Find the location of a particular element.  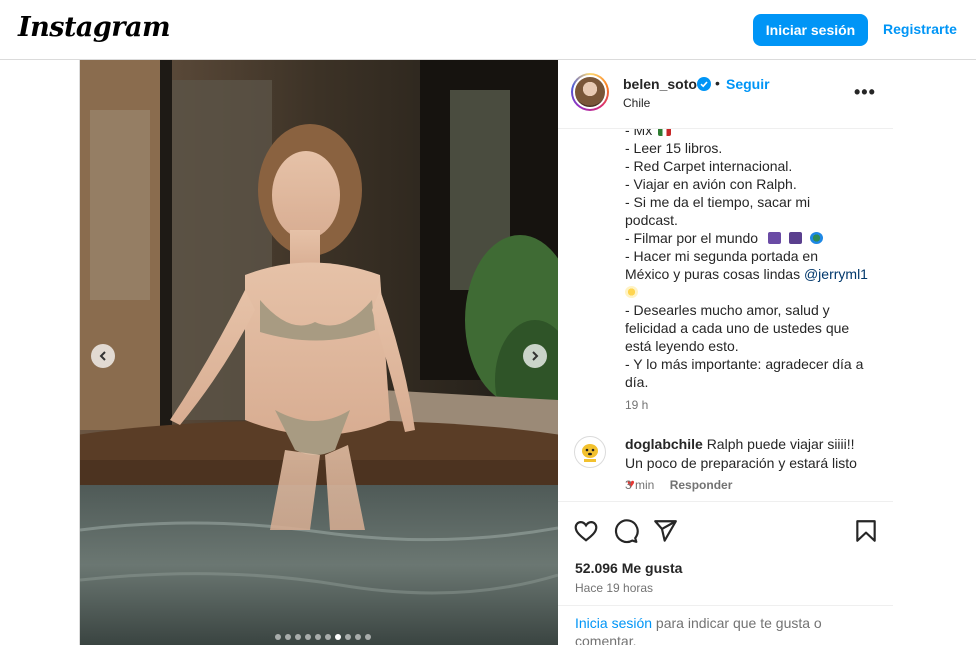

flag-emoji-icon is located at coordinates (665, 132).